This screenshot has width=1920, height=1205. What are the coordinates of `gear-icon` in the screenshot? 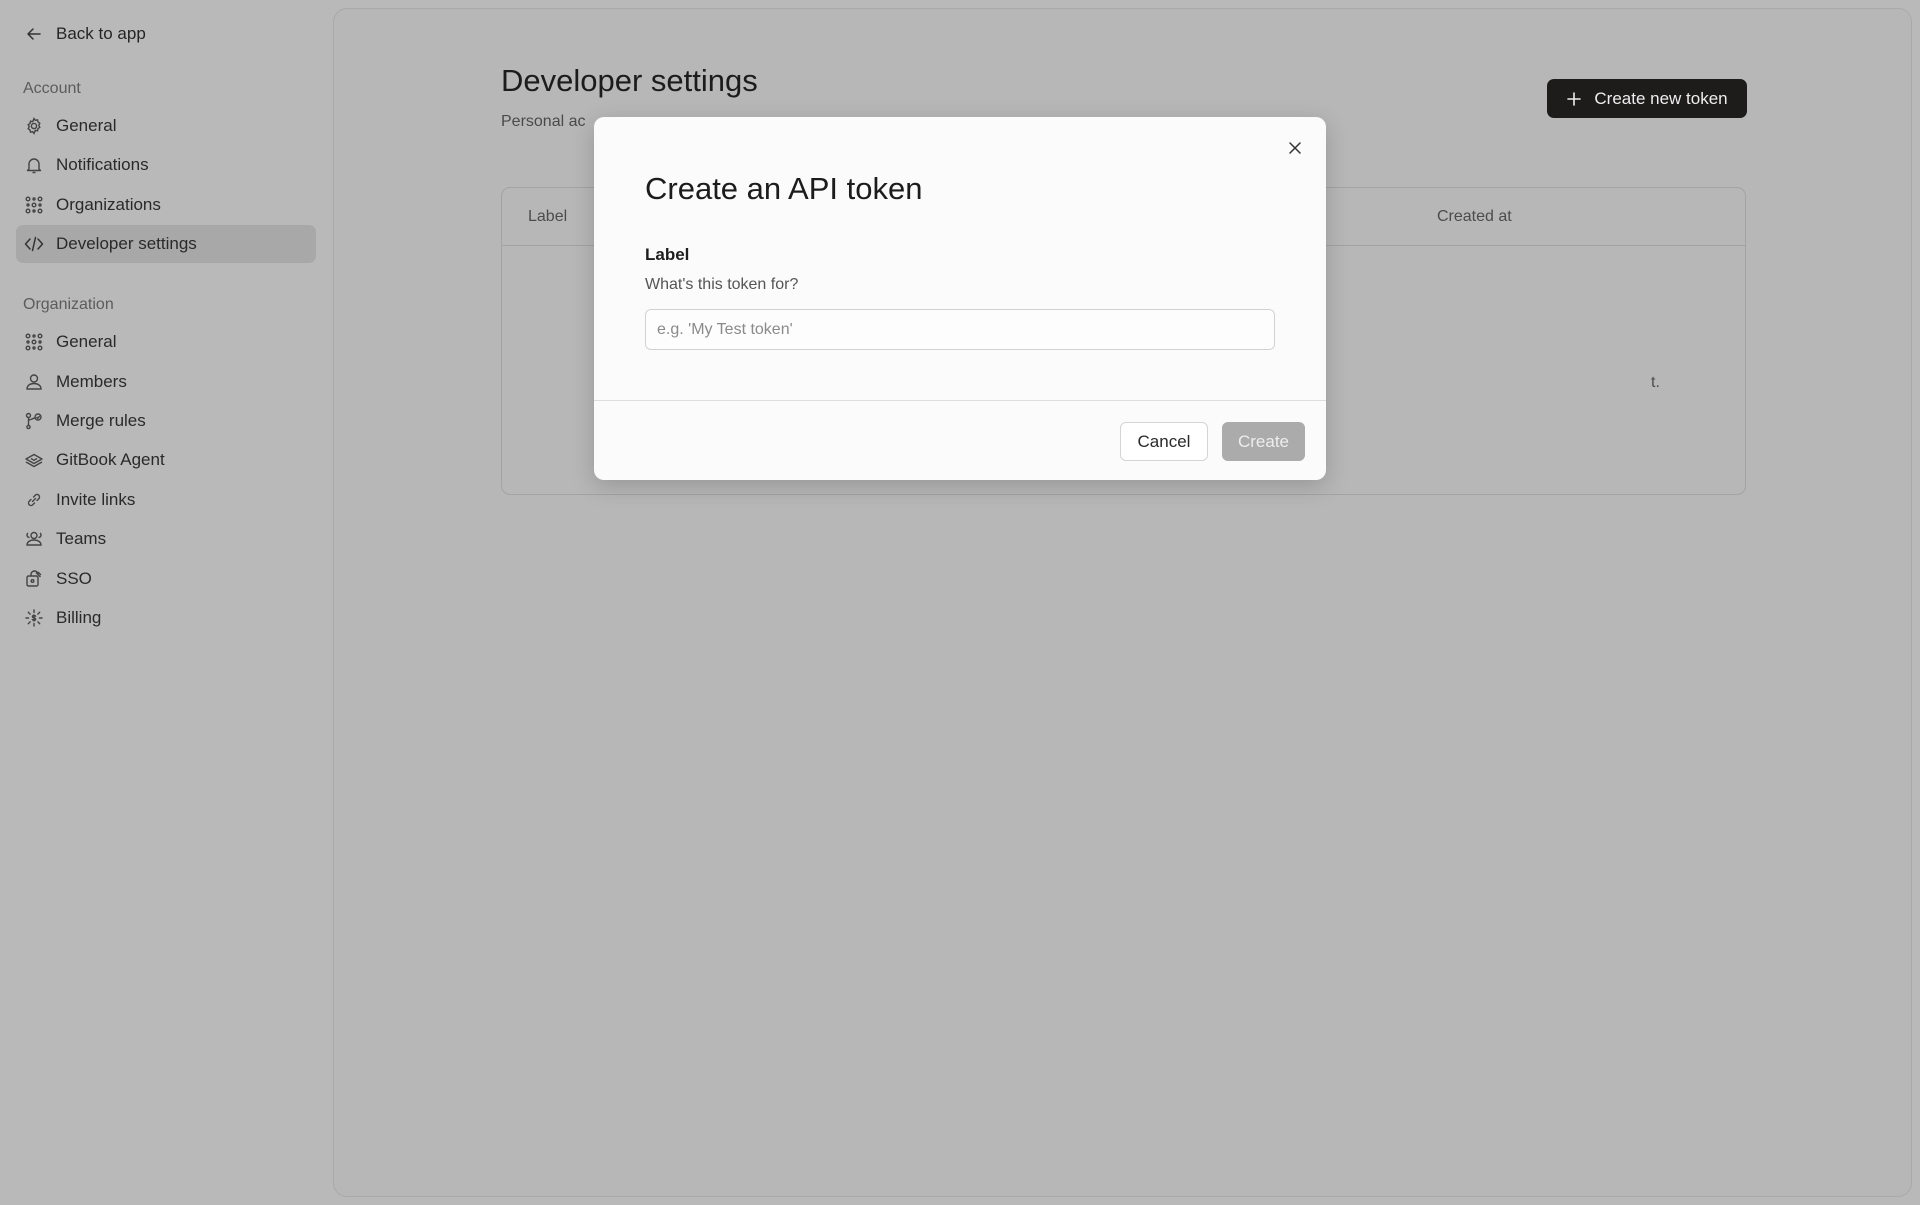 It's located at (34, 126).